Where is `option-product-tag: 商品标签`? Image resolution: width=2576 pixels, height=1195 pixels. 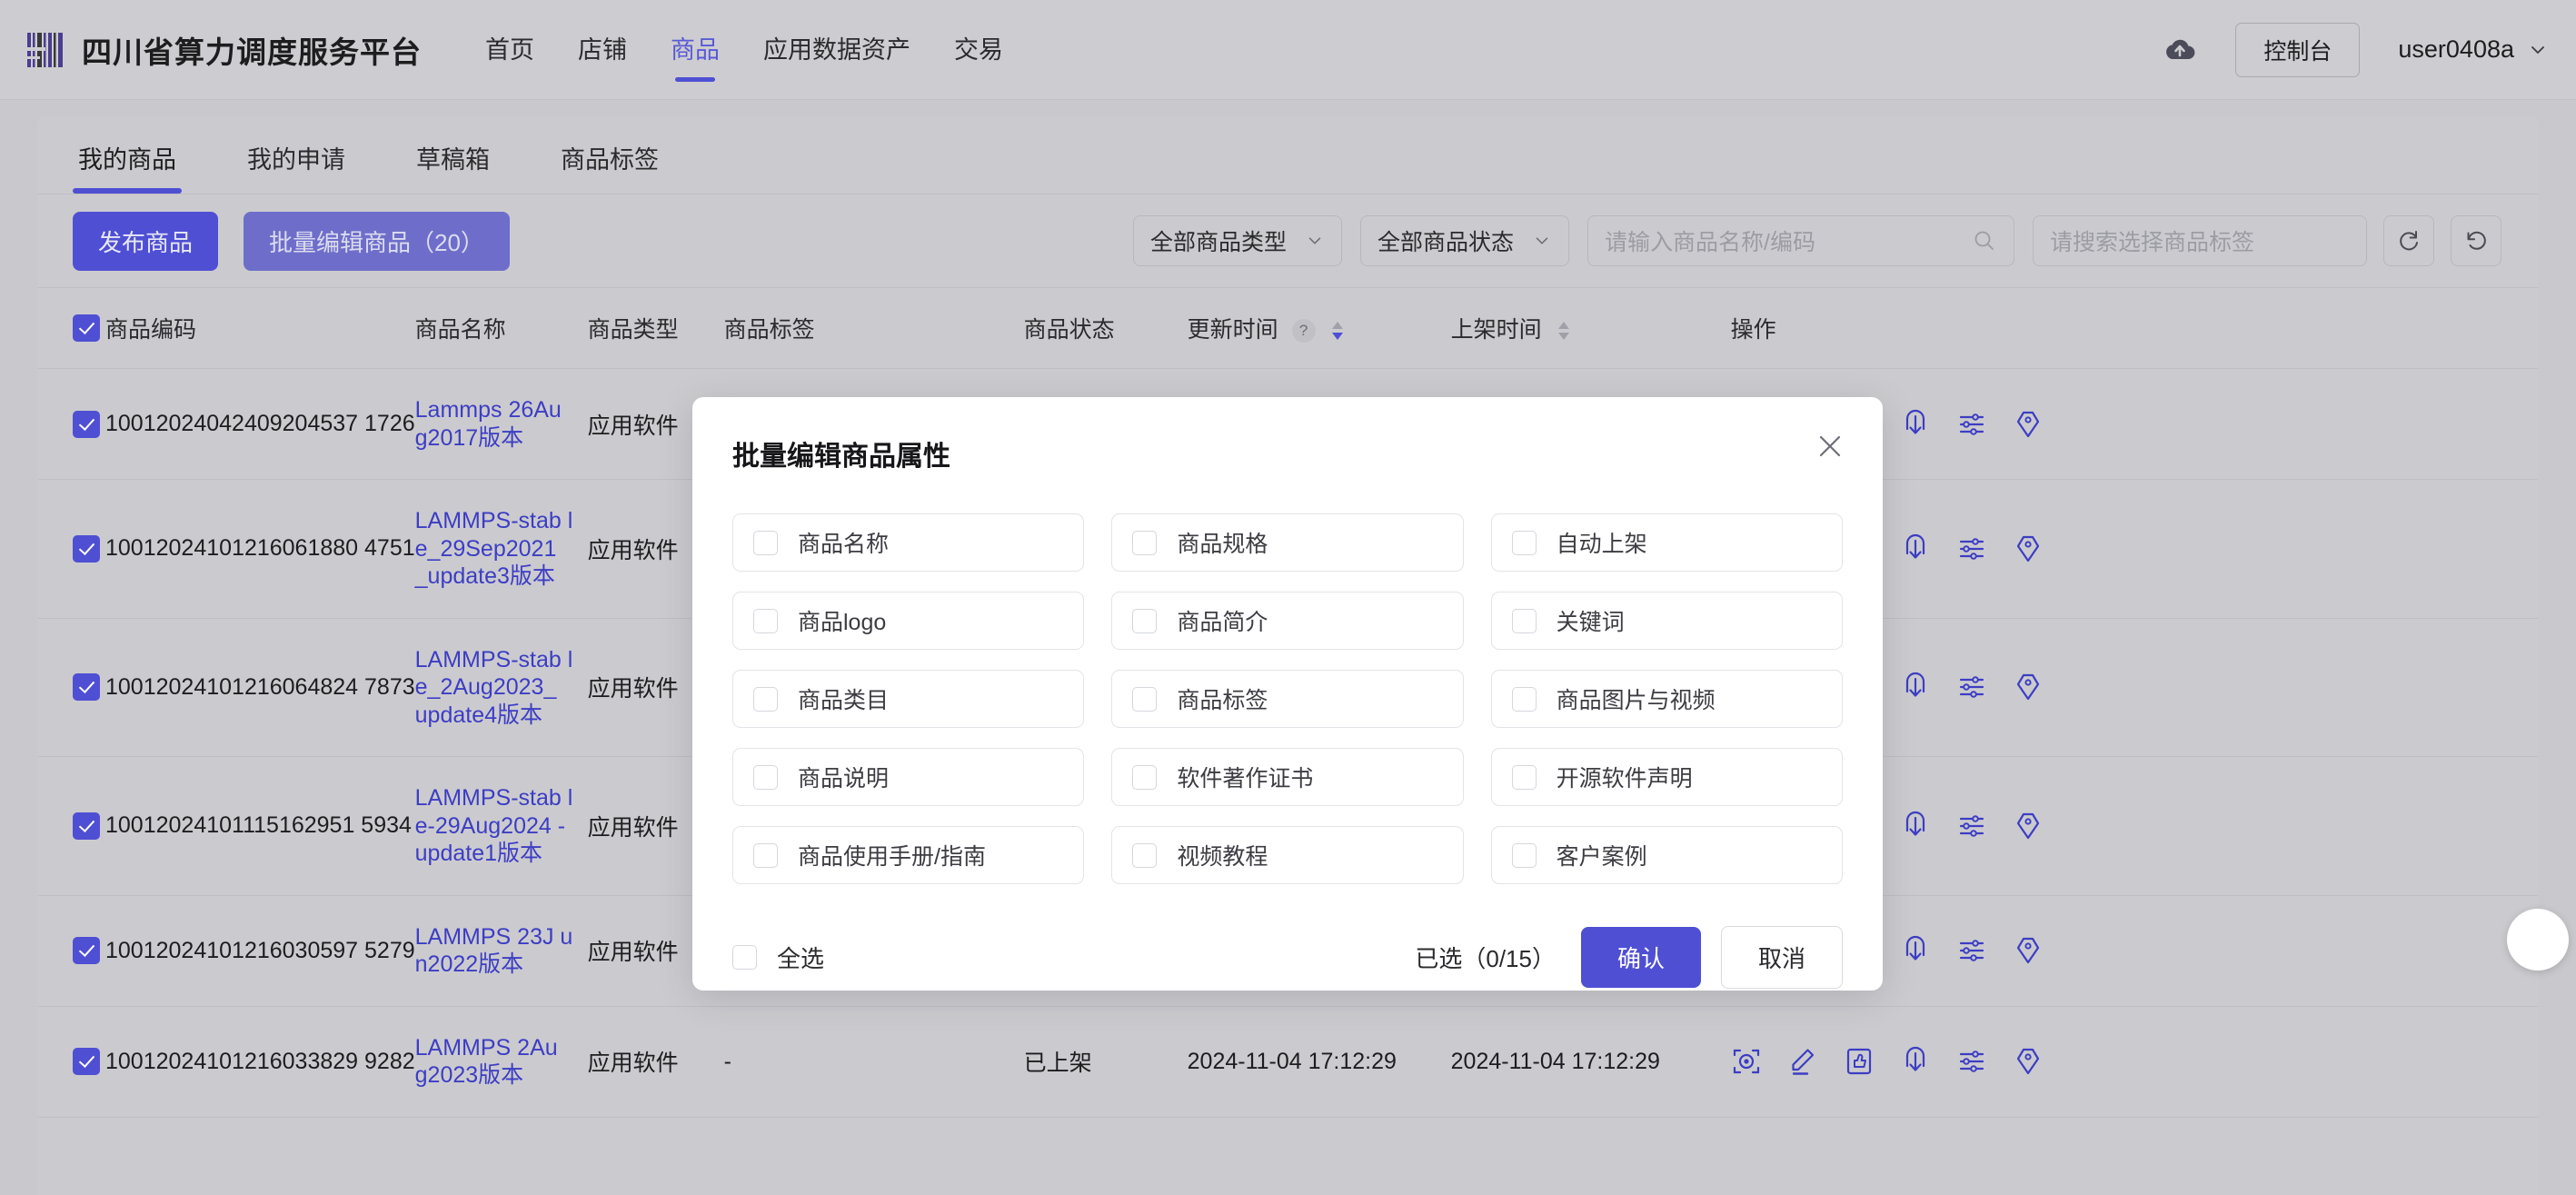
option-product-tag: 商品标签 is located at coordinates (1288, 699).